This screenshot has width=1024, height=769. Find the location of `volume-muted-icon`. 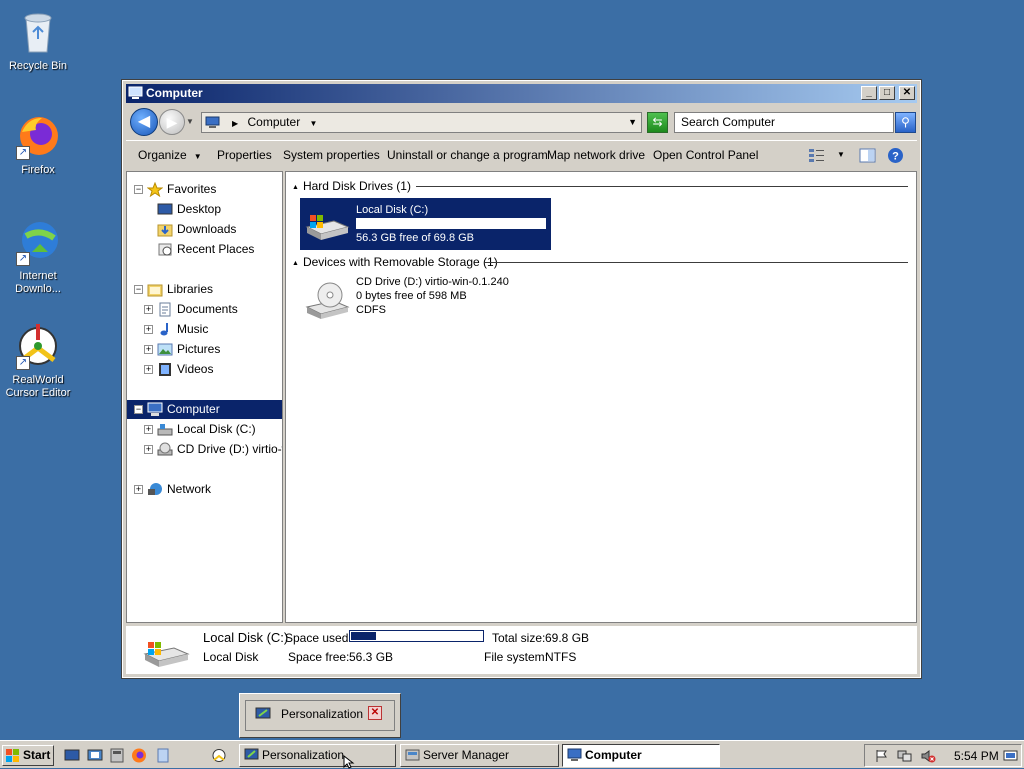

volume-muted-icon is located at coordinates (928, 756).